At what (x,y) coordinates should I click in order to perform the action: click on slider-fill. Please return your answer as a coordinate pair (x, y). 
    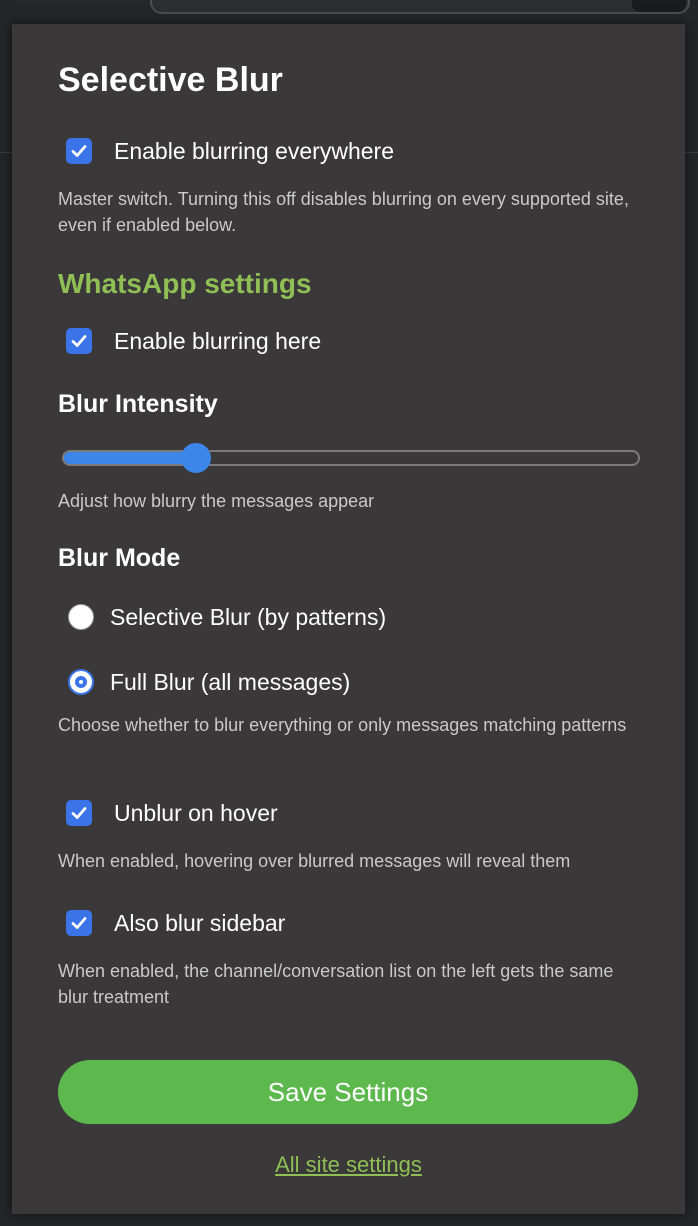
    Looking at the image, I should click on (130, 458).